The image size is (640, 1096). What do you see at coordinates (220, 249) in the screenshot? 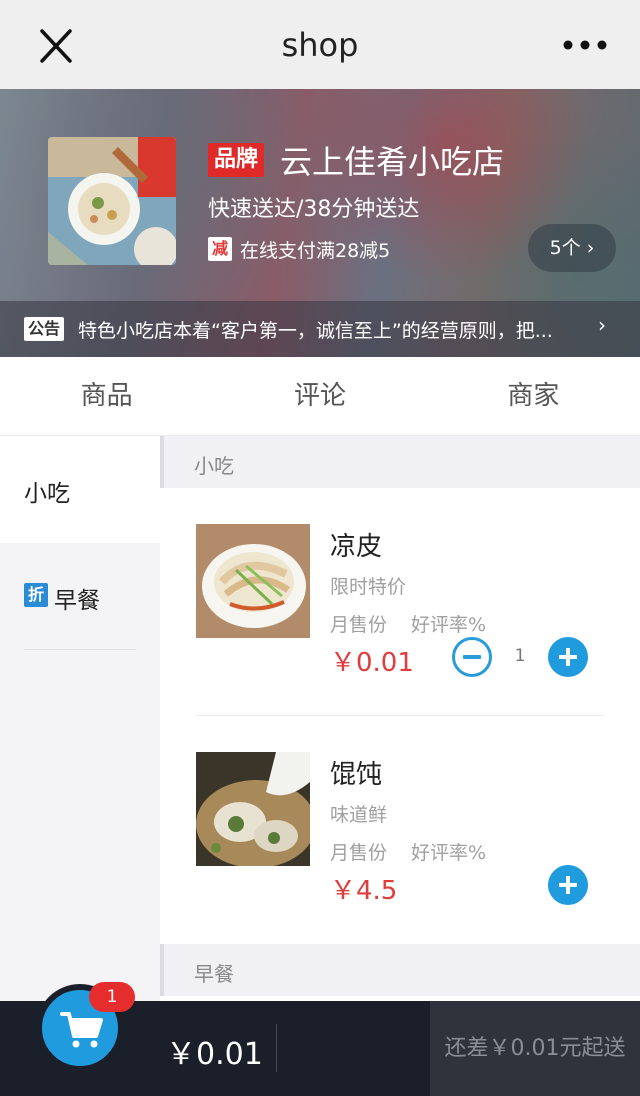
I see `discount-icon: 减` at bounding box center [220, 249].